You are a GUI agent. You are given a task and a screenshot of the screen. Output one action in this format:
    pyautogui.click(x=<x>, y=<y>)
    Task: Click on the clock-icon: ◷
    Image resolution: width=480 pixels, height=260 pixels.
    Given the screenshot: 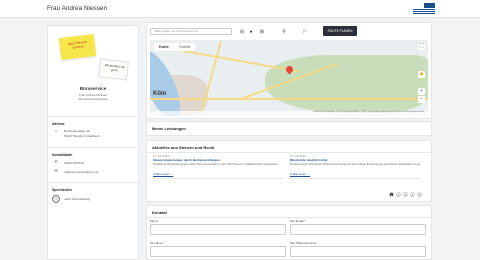 What is the action you would take?
    pyautogui.click(x=56, y=199)
    